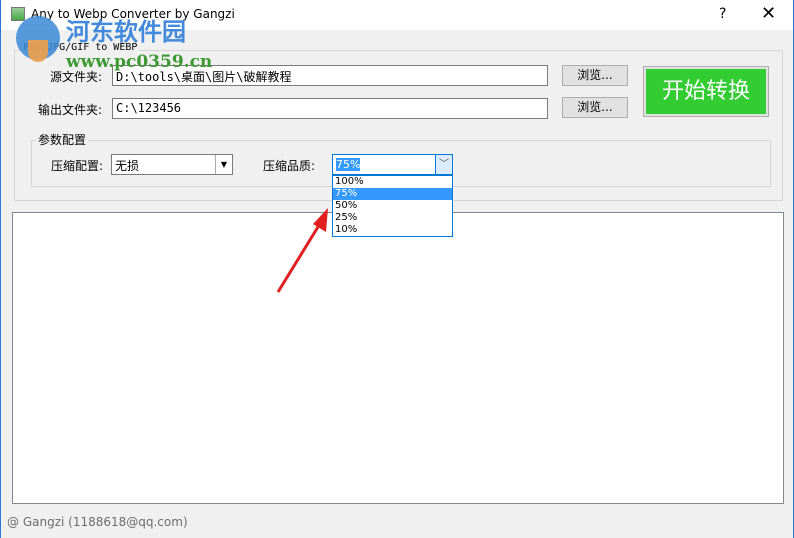 The height and width of the screenshot is (538, 794). What do you see at coordinates (97, 522) in the screenshot?
I see `status-bar-text: @ Gangzi (1188618@qq.com)` at bounding box center [97, 522].